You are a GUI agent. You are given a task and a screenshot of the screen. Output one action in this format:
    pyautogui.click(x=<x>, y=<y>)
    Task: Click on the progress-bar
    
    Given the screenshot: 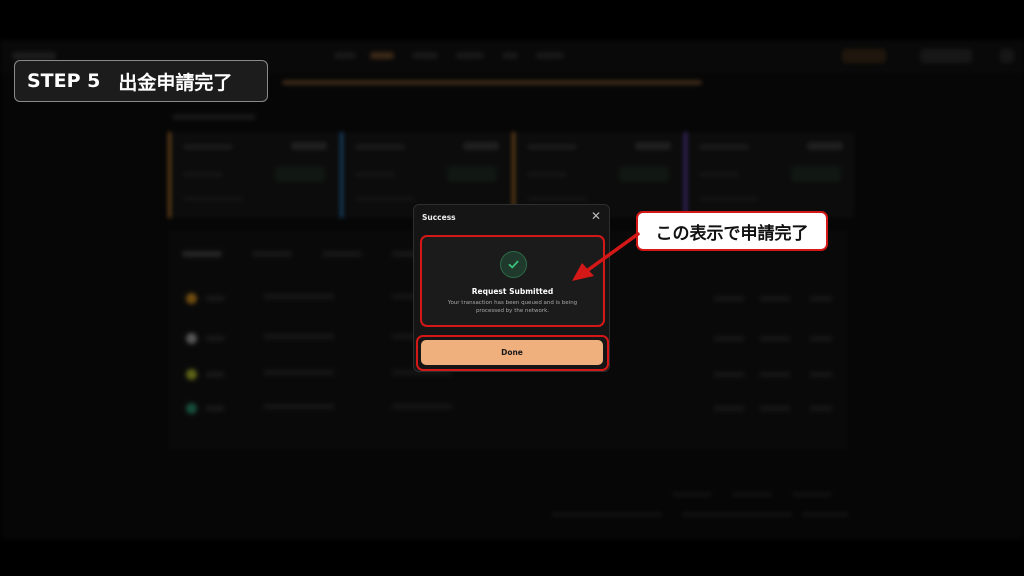 What is the action you would take?
    pyautogui.click(x=492, y=82)
    